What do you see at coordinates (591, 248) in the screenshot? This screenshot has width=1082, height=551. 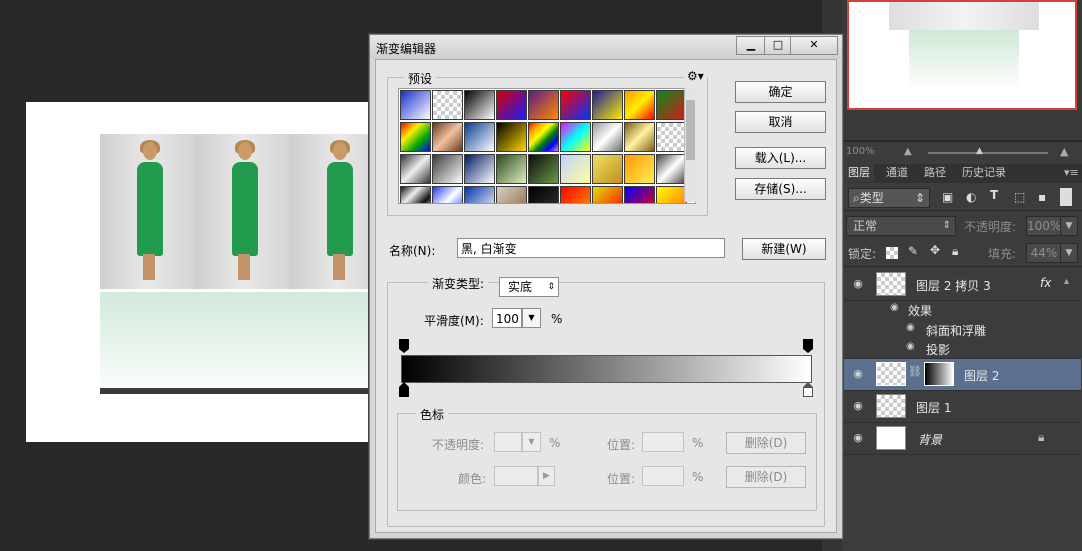 I see `name-input: 黑, 白渐变` at bounding box center [591, 248].